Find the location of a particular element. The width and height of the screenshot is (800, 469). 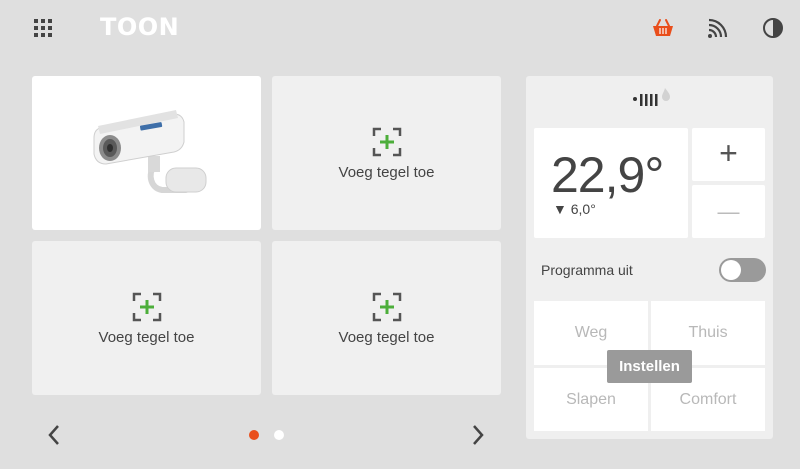

increase-temperature-button: + is located at coordinates (728, 154).